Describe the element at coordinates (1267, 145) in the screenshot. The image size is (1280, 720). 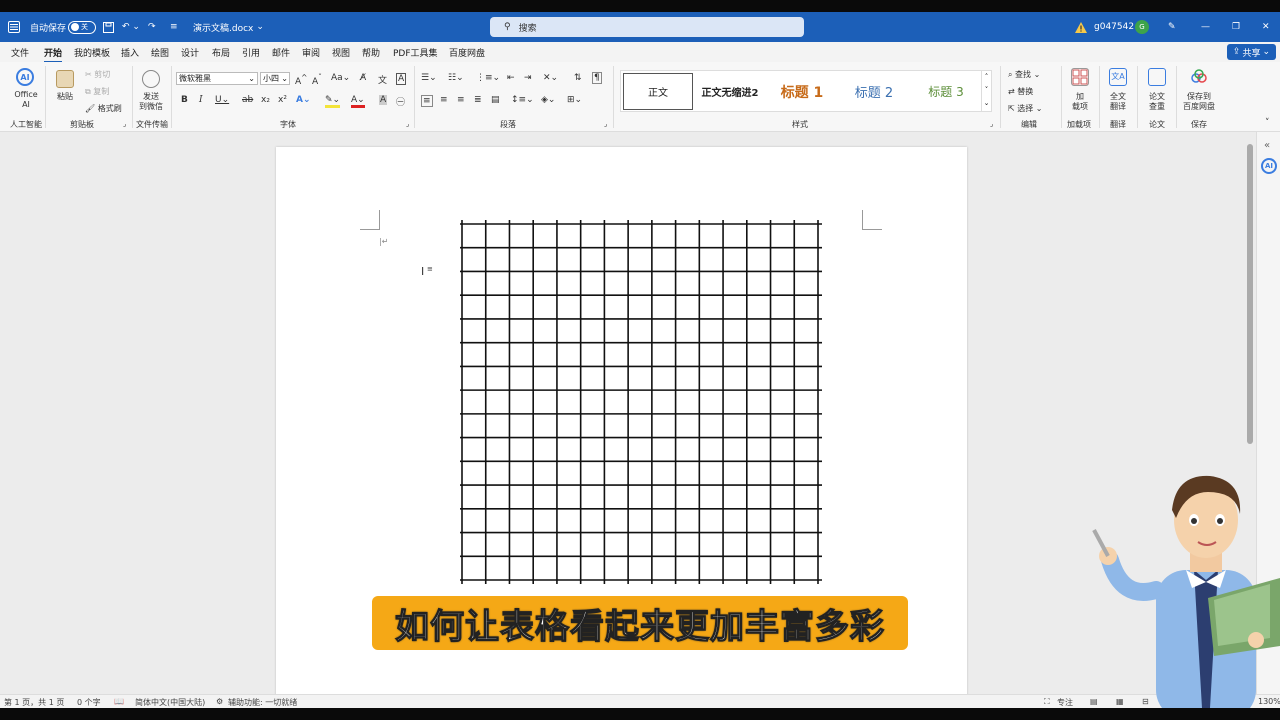
I see `collapse-panel-icon: «` at that location.